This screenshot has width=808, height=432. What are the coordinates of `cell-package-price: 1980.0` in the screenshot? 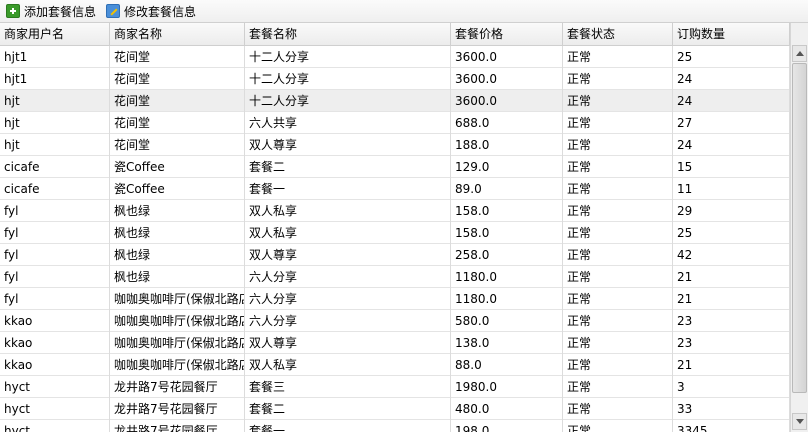 It's located at (507, 387).